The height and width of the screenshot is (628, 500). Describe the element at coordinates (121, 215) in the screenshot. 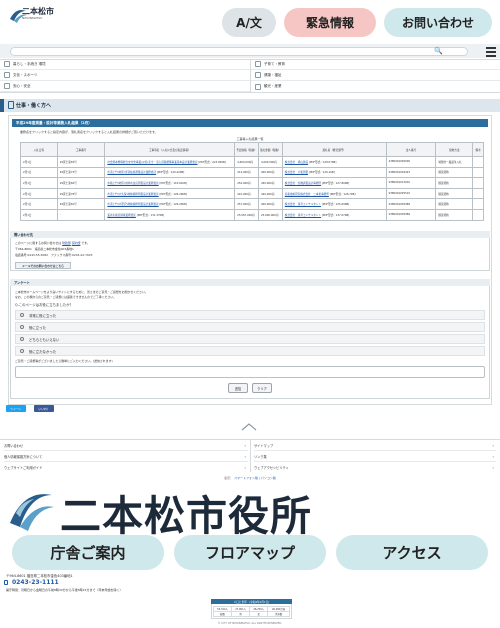

I see `work-name-link: 業者主確認調査業務委託` at that location.